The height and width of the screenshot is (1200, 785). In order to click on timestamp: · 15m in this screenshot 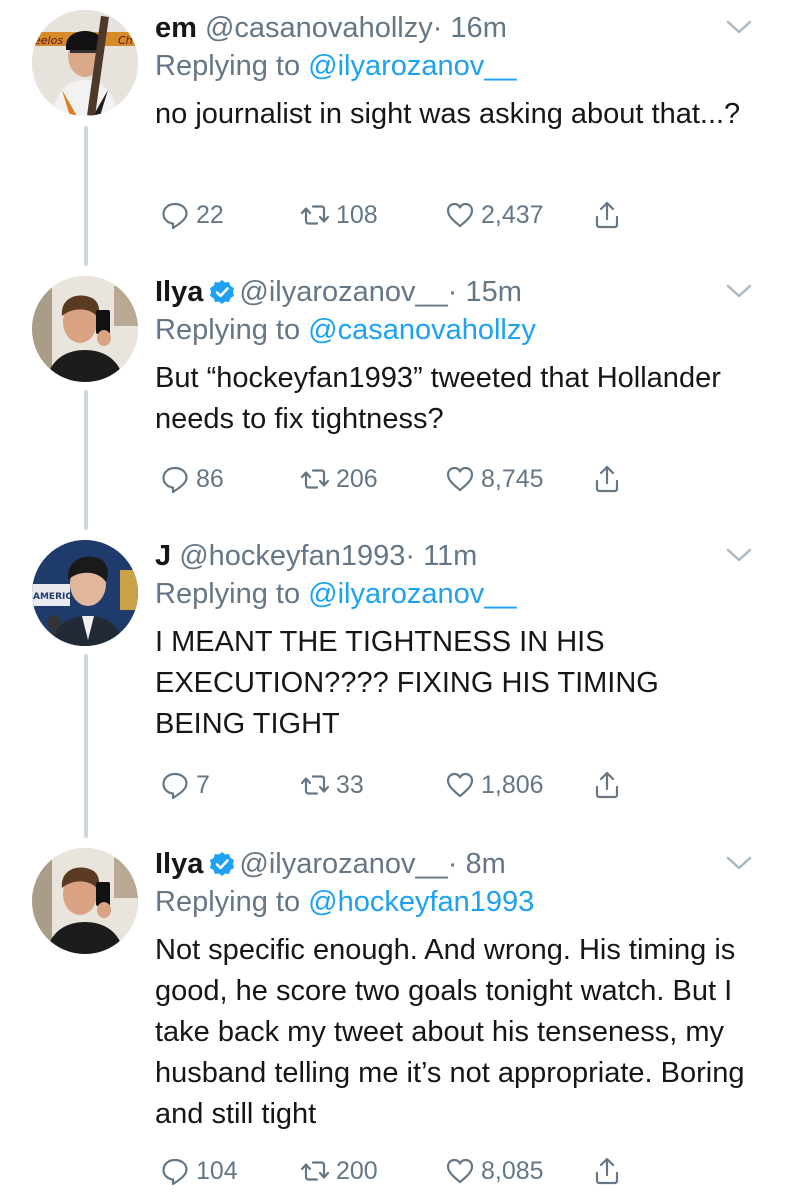, I will do `click(485, 292)`.